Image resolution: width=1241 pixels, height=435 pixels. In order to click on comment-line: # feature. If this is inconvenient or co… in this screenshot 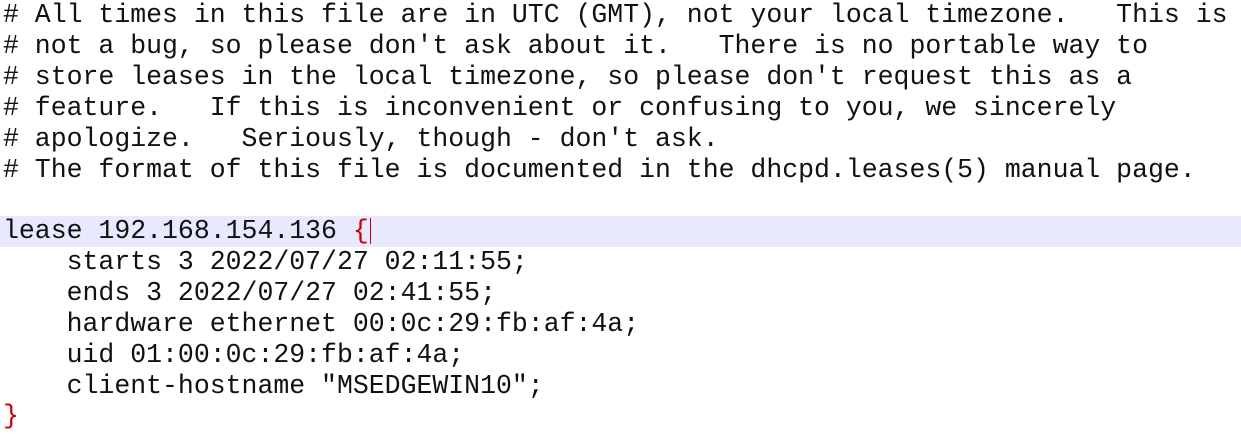, I will do `click(620, 108)`.